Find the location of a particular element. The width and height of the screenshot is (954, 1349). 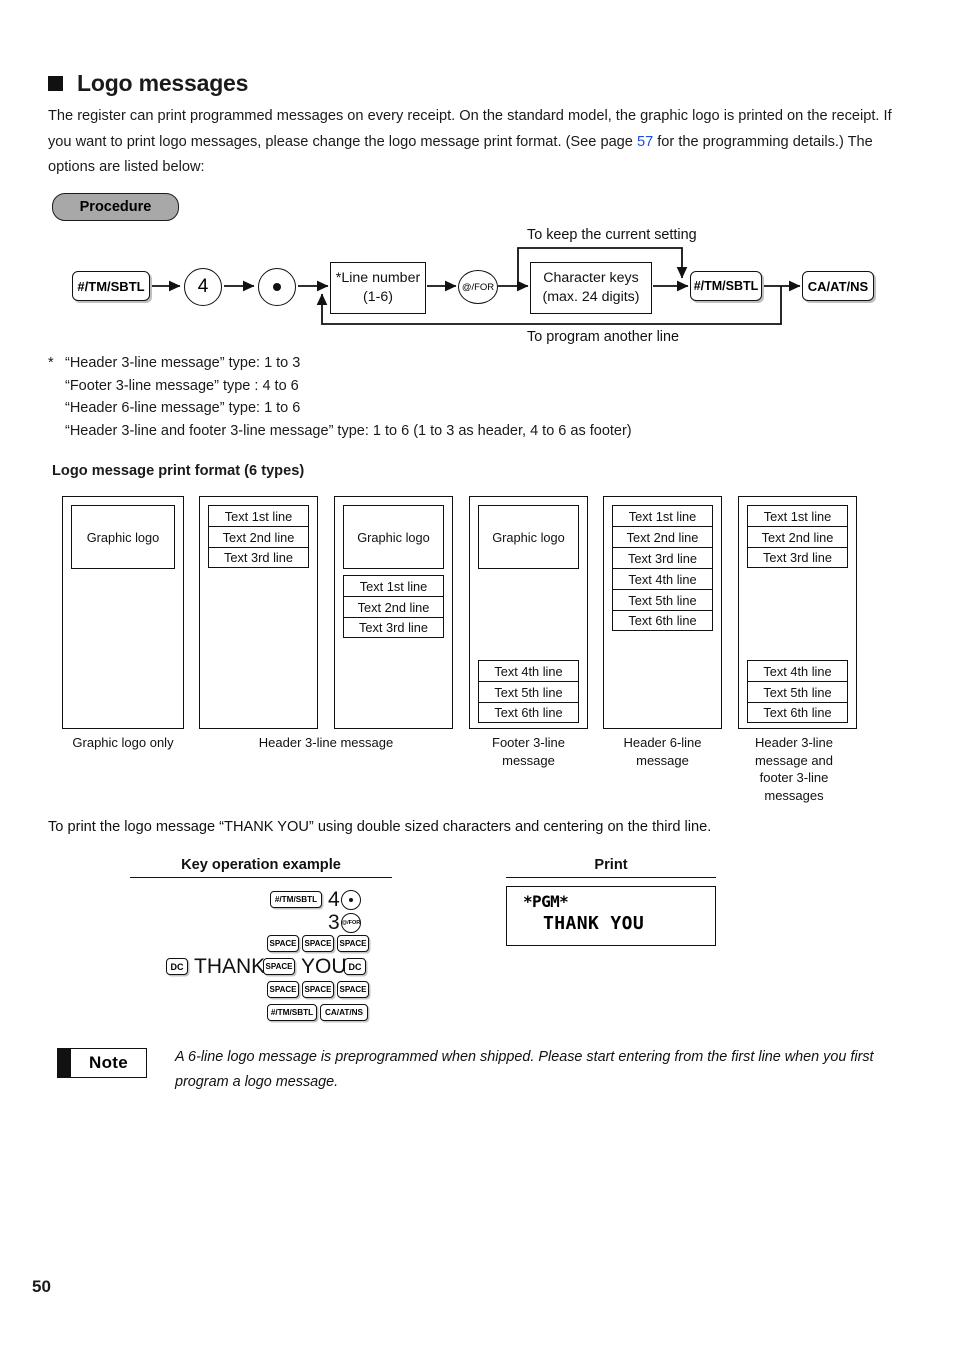

key-ca-at-ns: CA/AT/NS is located at coordinates (838, 286).